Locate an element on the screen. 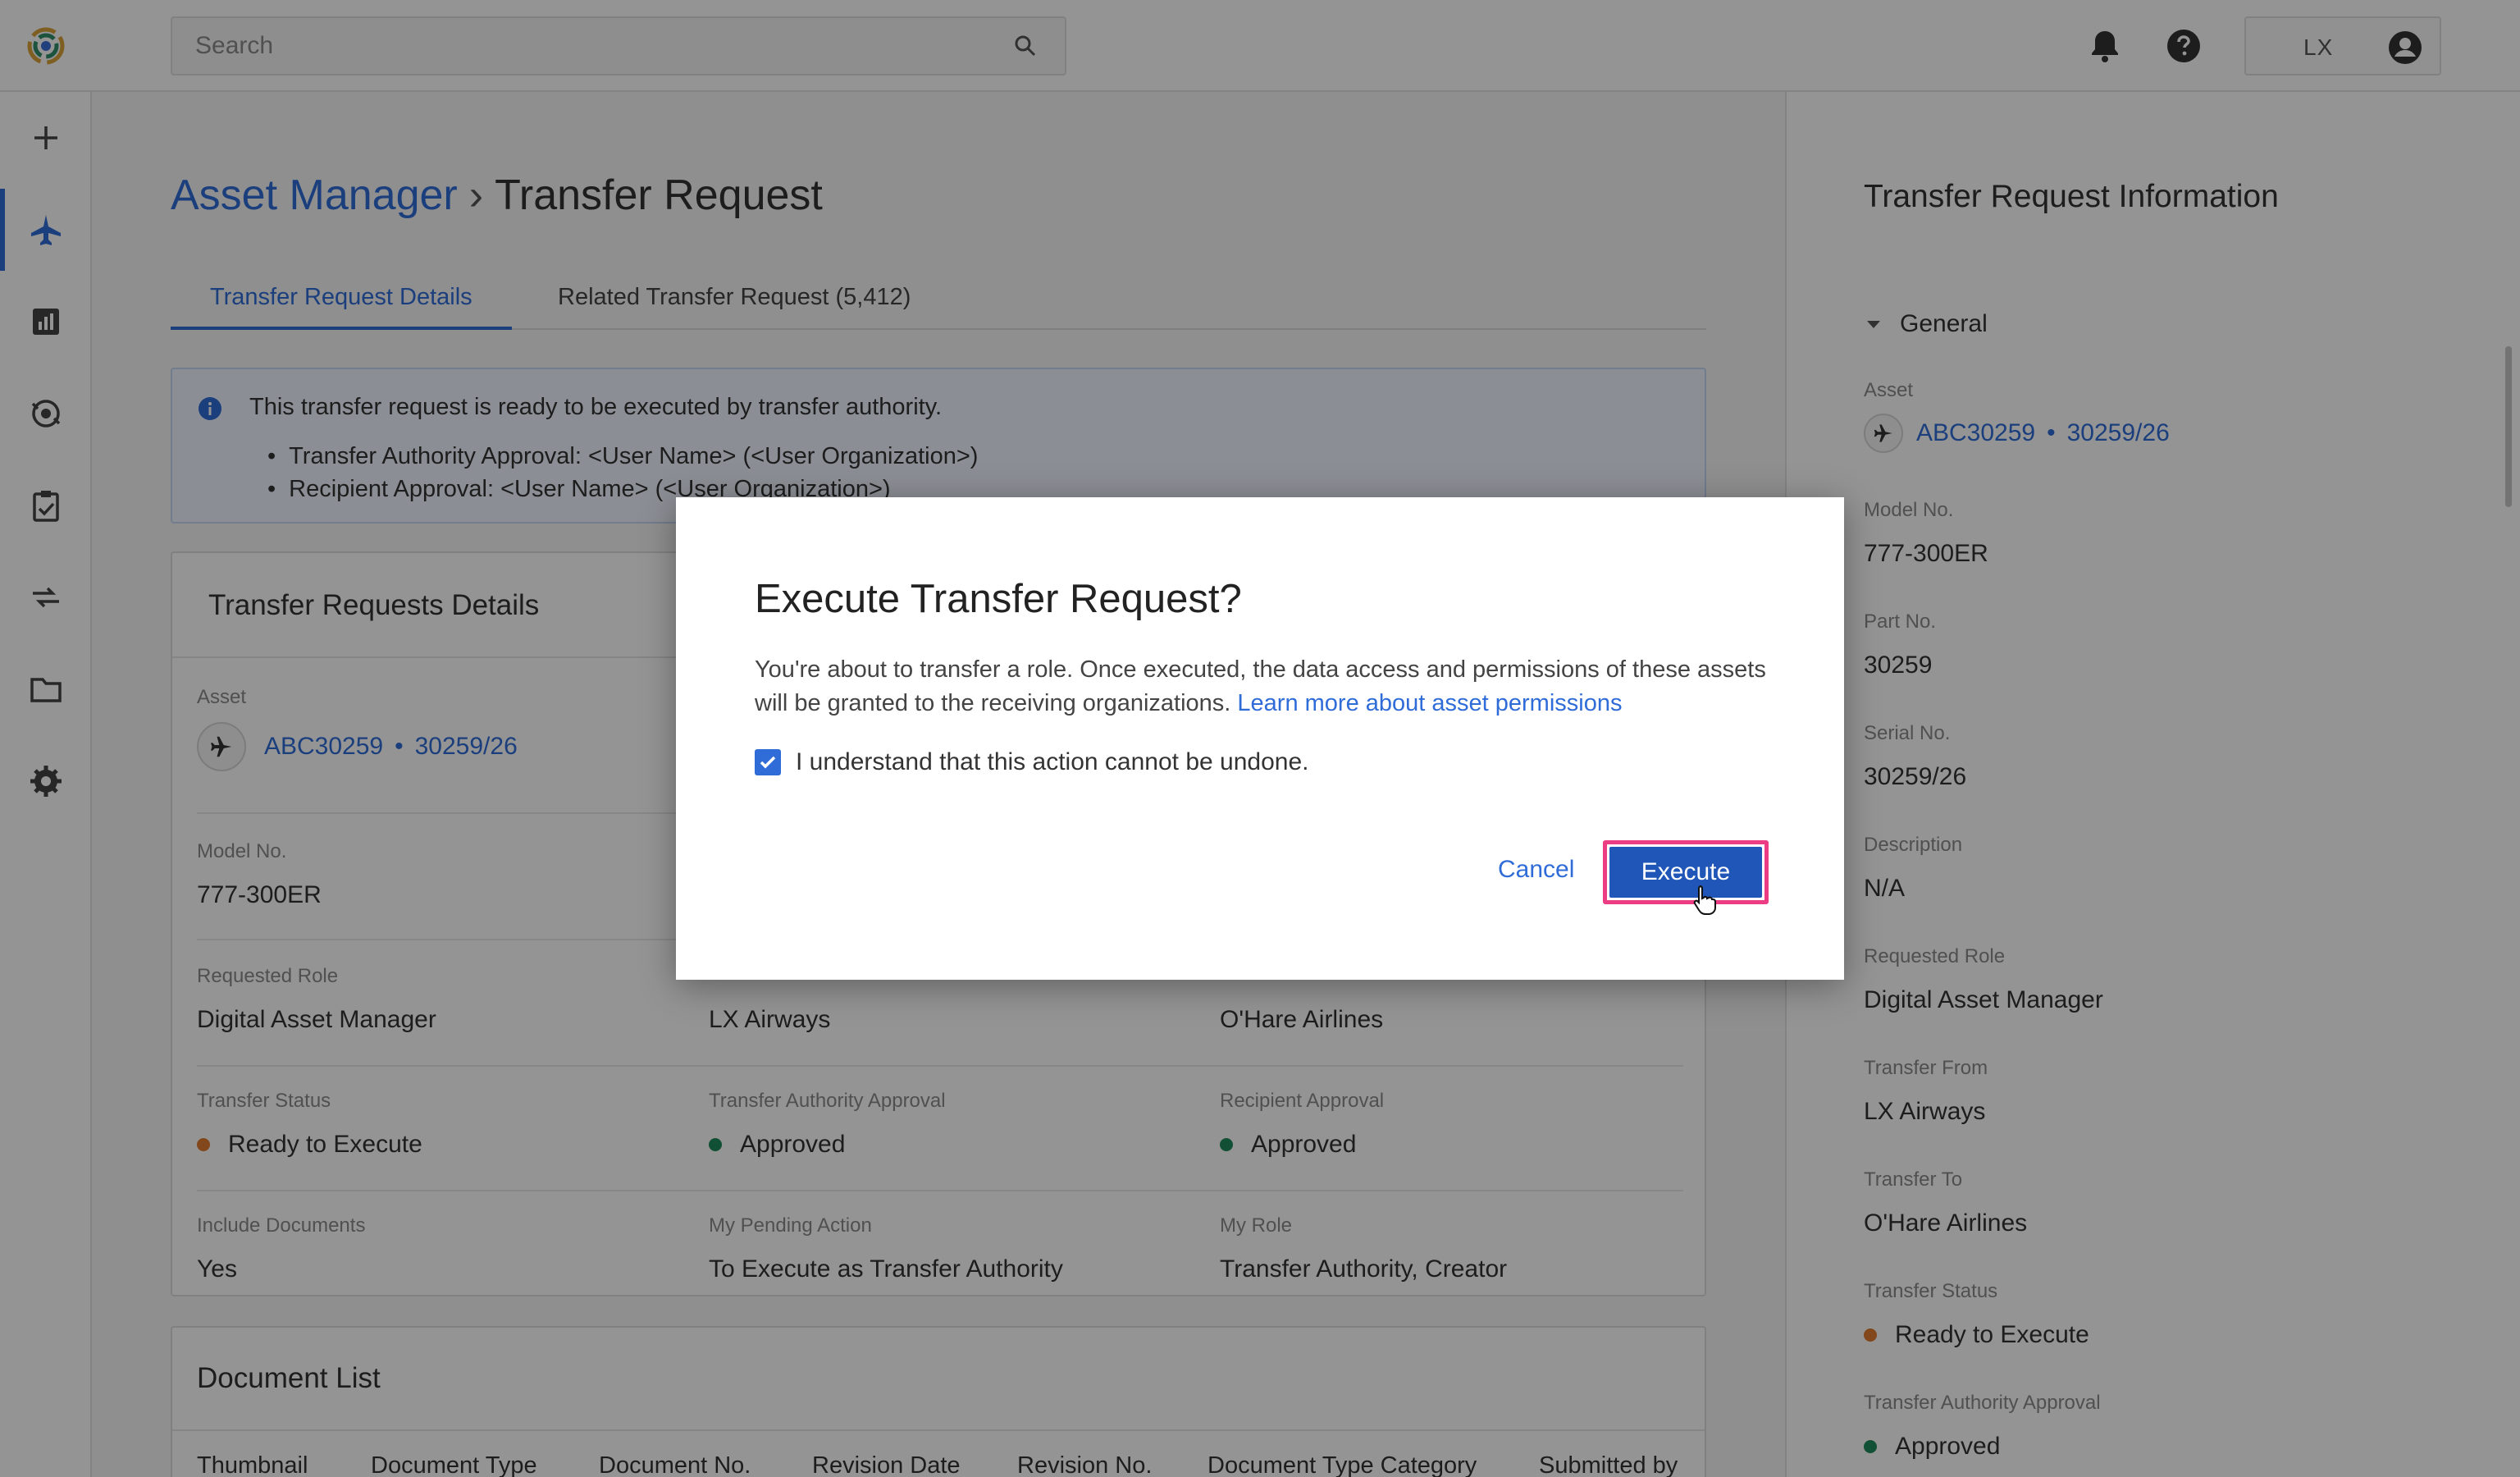 Image resolution: width=2520 pixels, height=1477 pixels. checkmark-icon is located at coordinates (768, 763).